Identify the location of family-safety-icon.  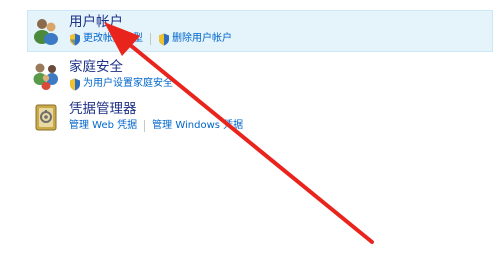
(45, 76).